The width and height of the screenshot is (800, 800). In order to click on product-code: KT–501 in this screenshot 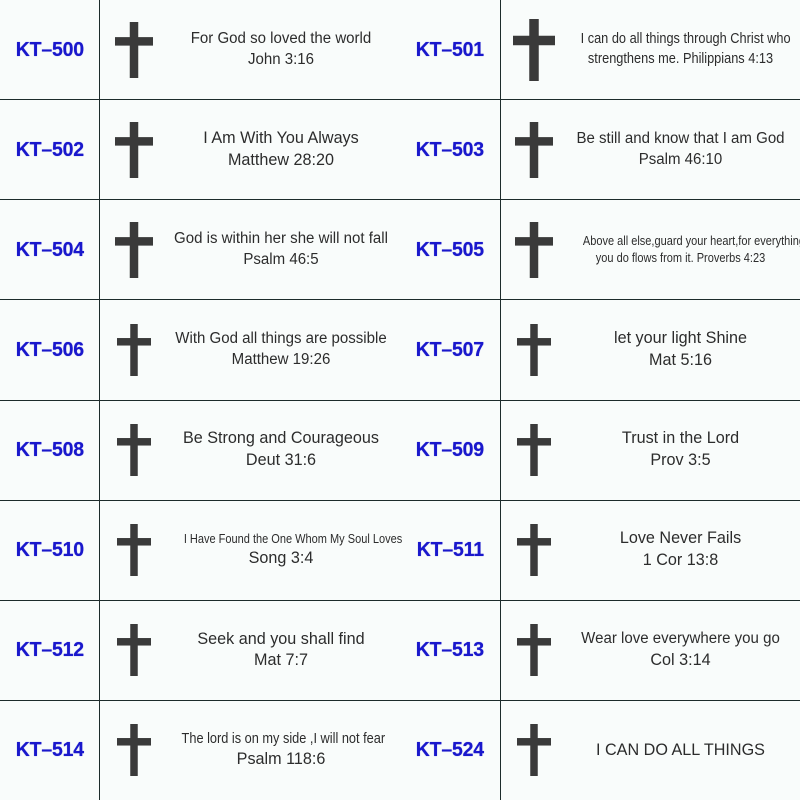, I will do `click(450, 49)`.